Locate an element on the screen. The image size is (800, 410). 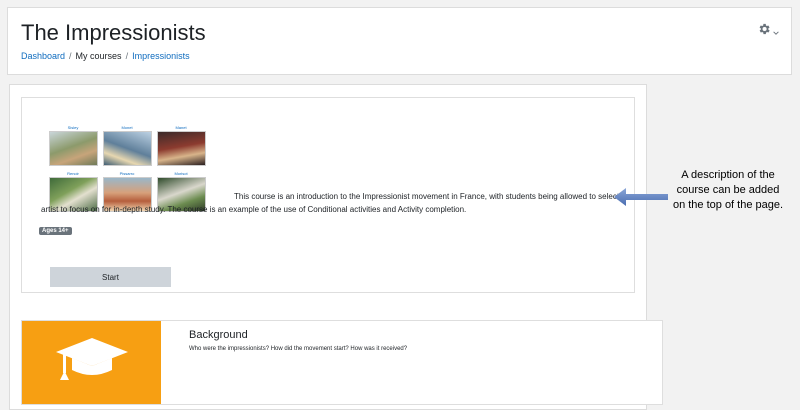
breadcrumb-my-courses: My courses is located at coordinates (98, 56).